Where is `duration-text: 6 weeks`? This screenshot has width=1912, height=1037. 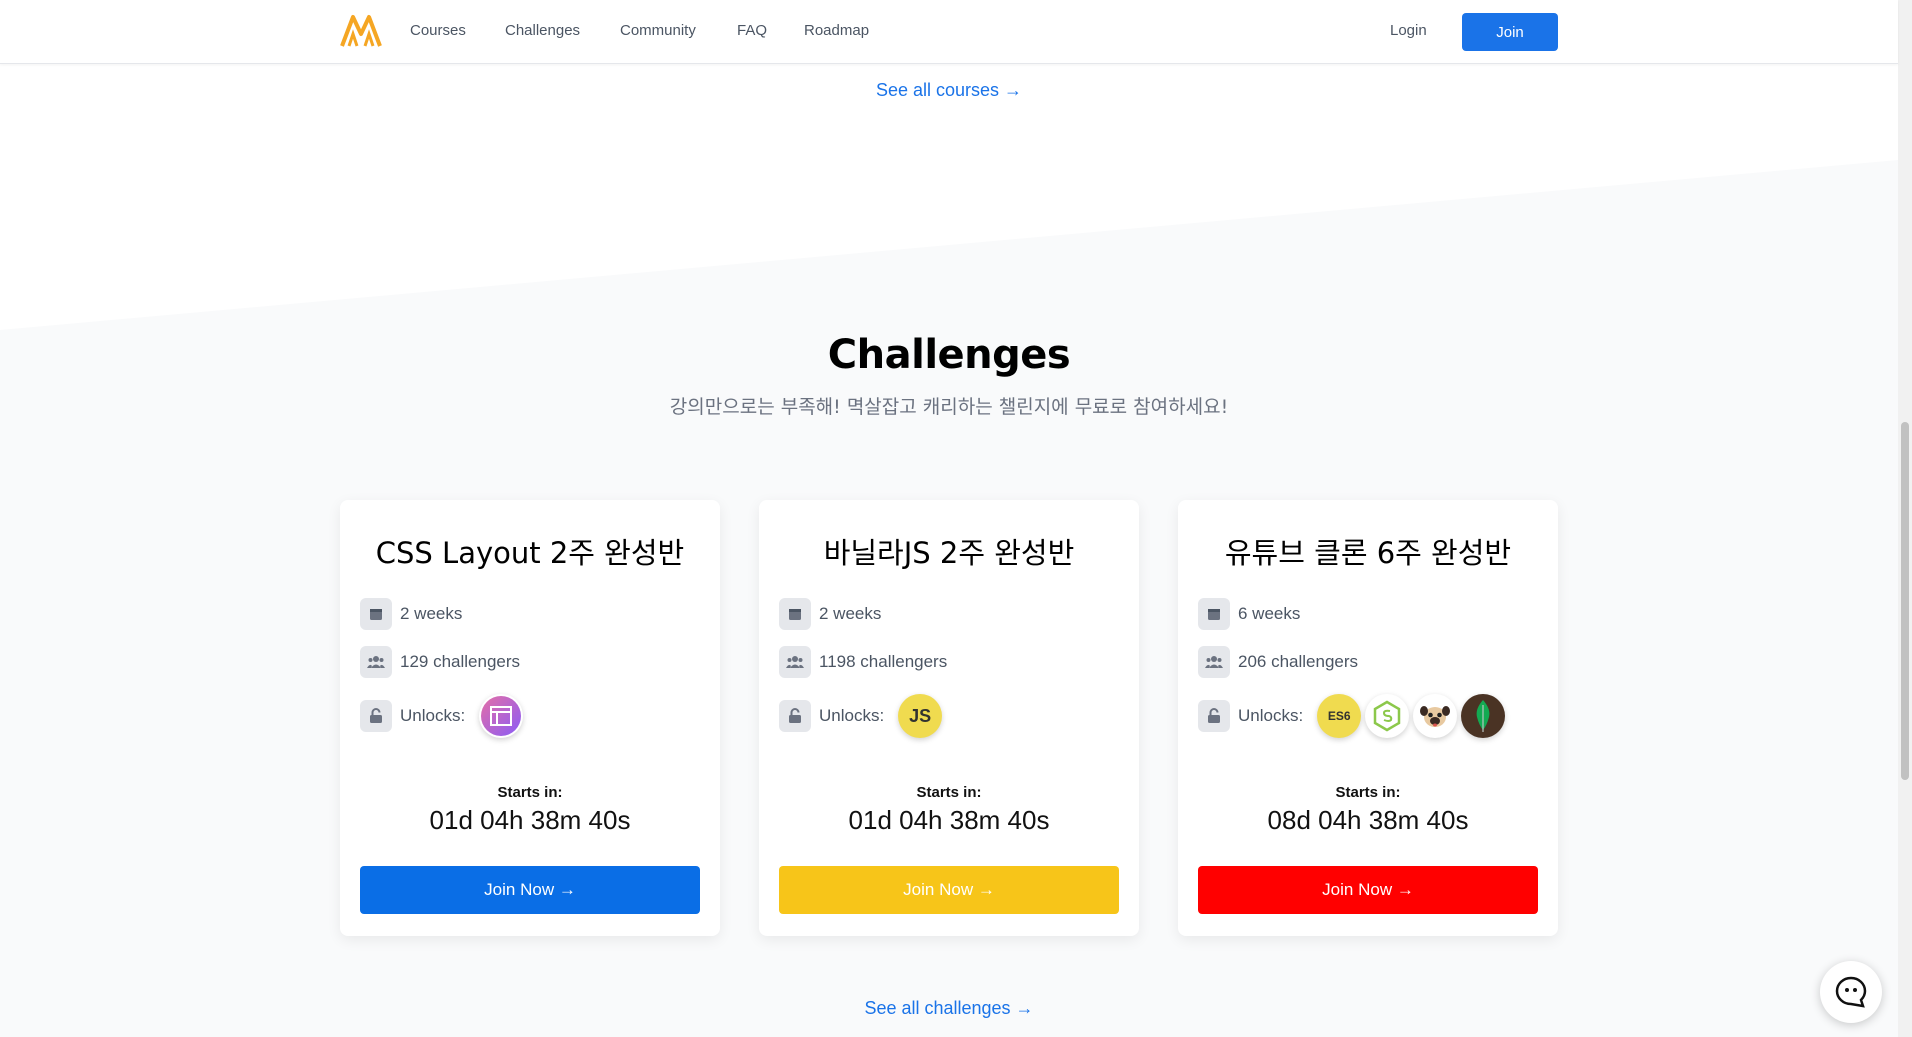 duration-text: 6 weeks is located at coordinates (1269, 613).